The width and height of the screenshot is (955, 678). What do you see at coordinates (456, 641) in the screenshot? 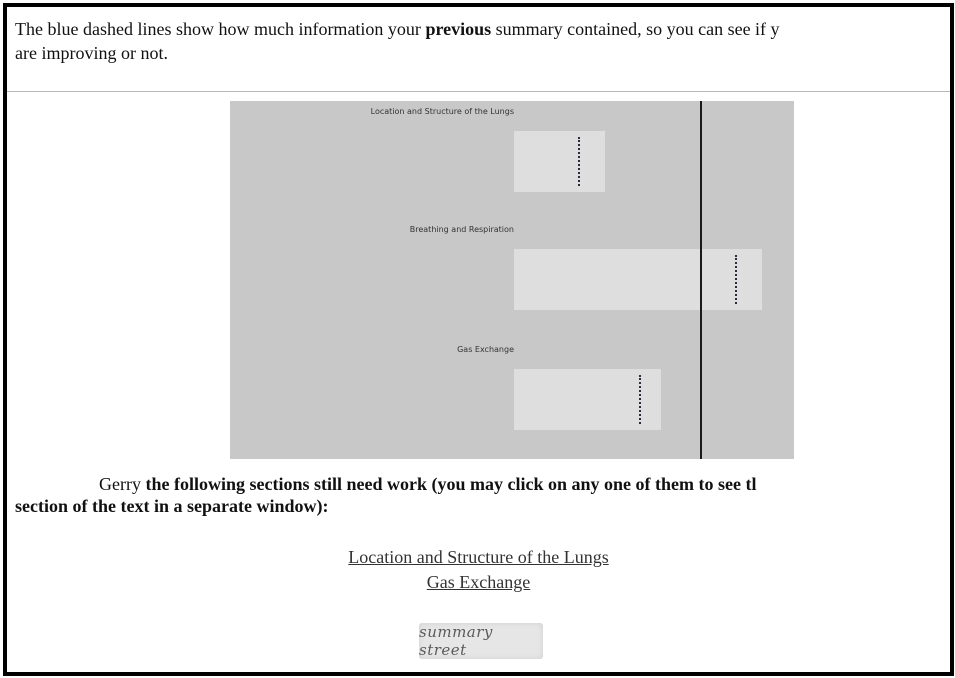
I see `logo-text: summary street` at bounding box center [456, 641].